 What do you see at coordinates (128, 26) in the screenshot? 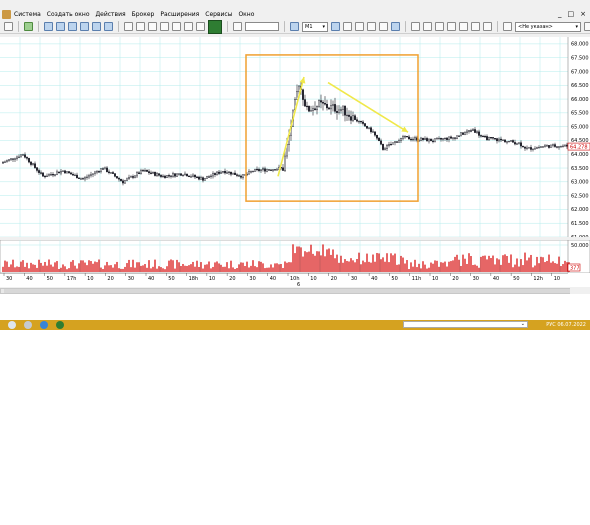
I see `info-icon` at bounding box center [128, 26].